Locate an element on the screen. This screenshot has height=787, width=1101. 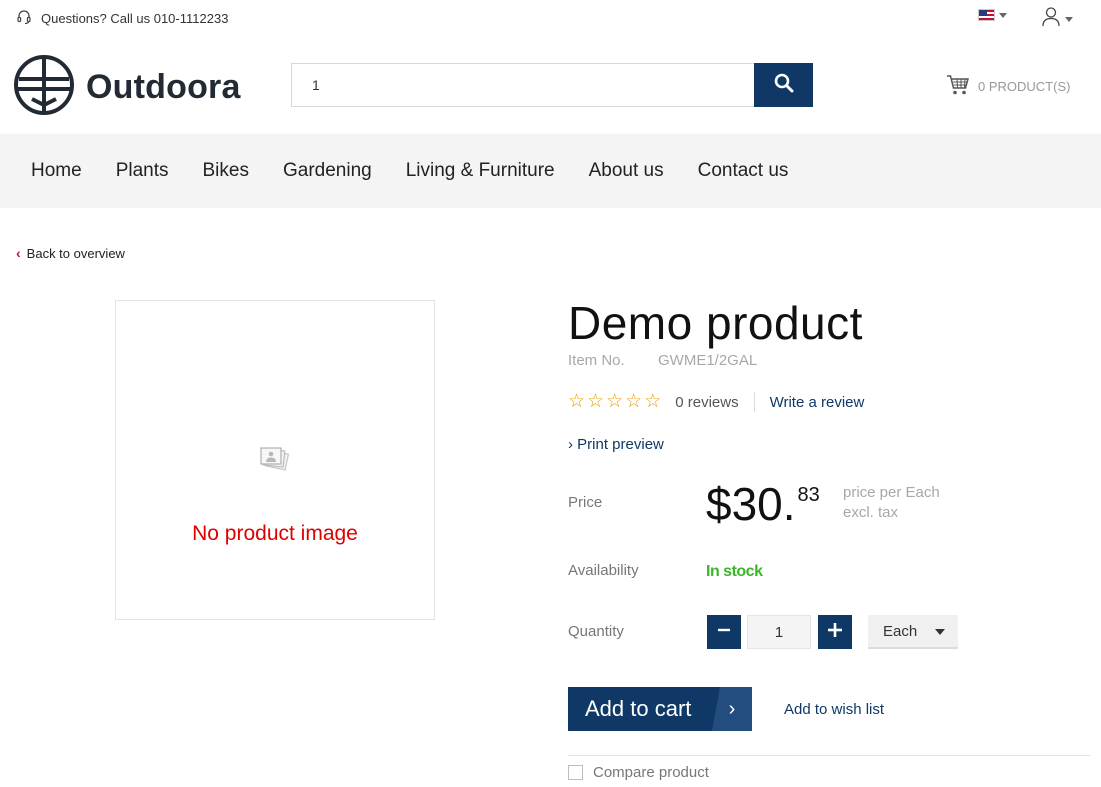
headset-icon is located at coordinates (24, 18).